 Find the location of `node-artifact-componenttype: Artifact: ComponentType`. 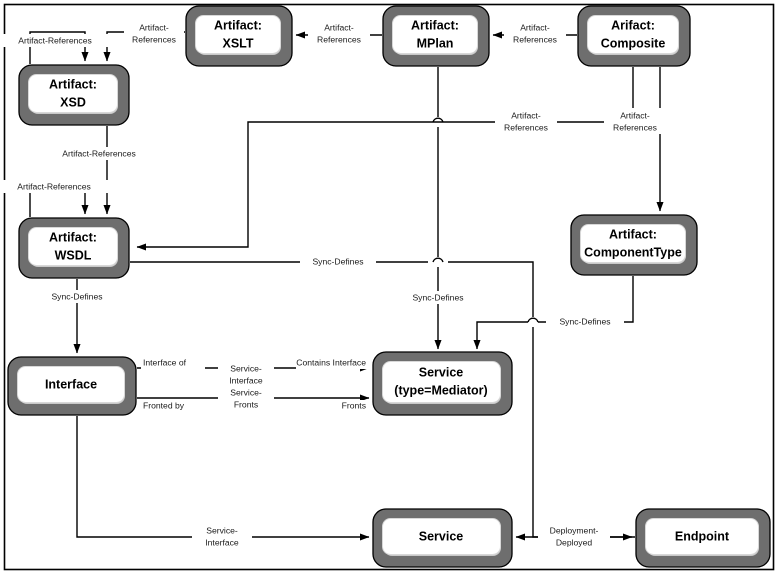

node-artifact-componenttype: Artifact: ComponentType is located at coordinates (634, 245).